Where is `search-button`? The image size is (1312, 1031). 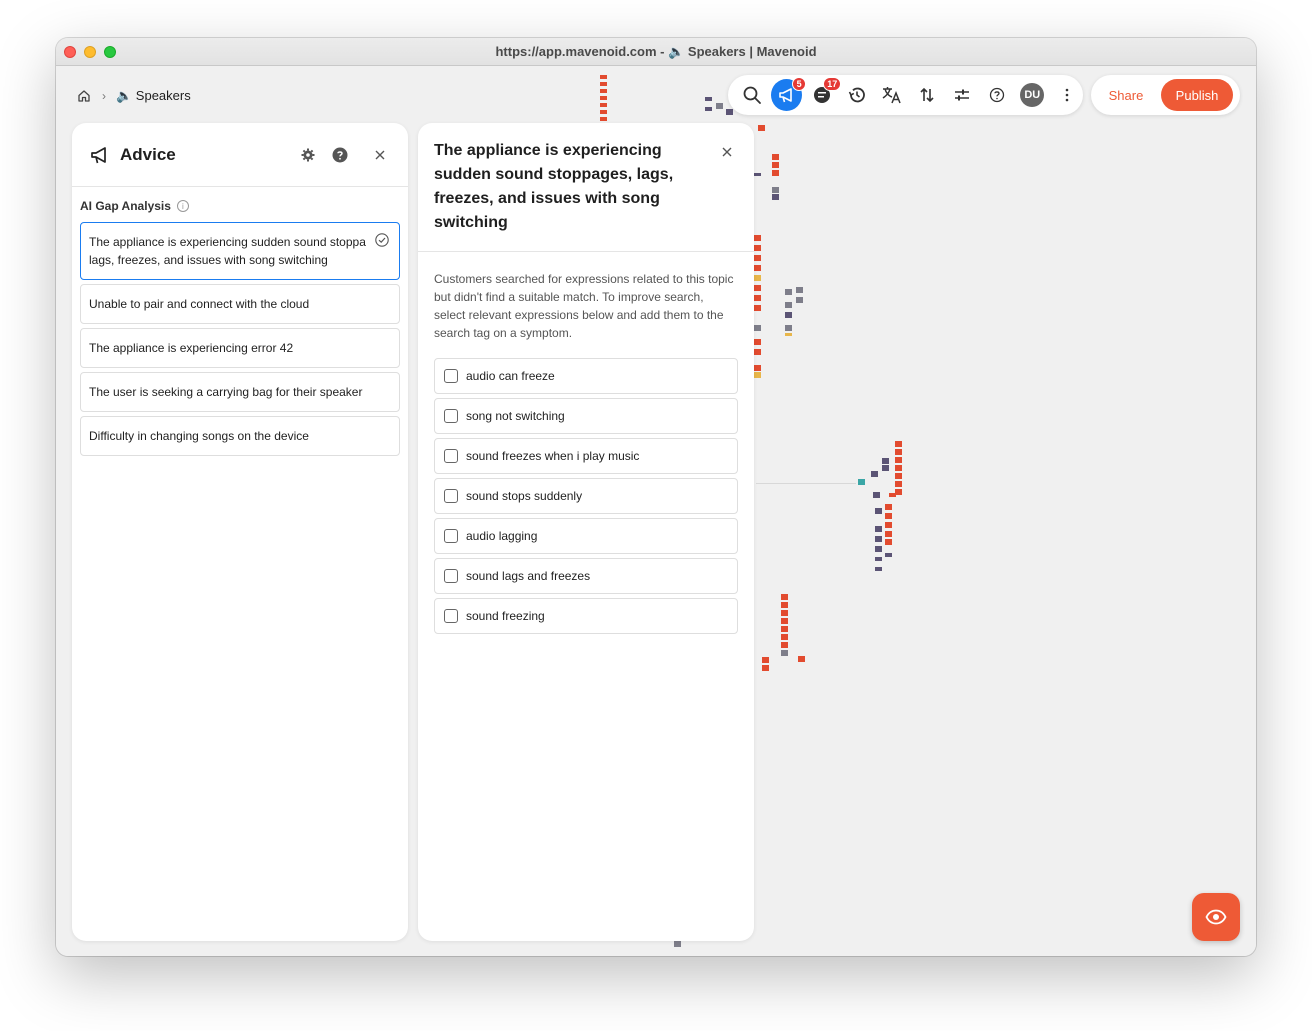
search-button is located at coordinates (751, 95).